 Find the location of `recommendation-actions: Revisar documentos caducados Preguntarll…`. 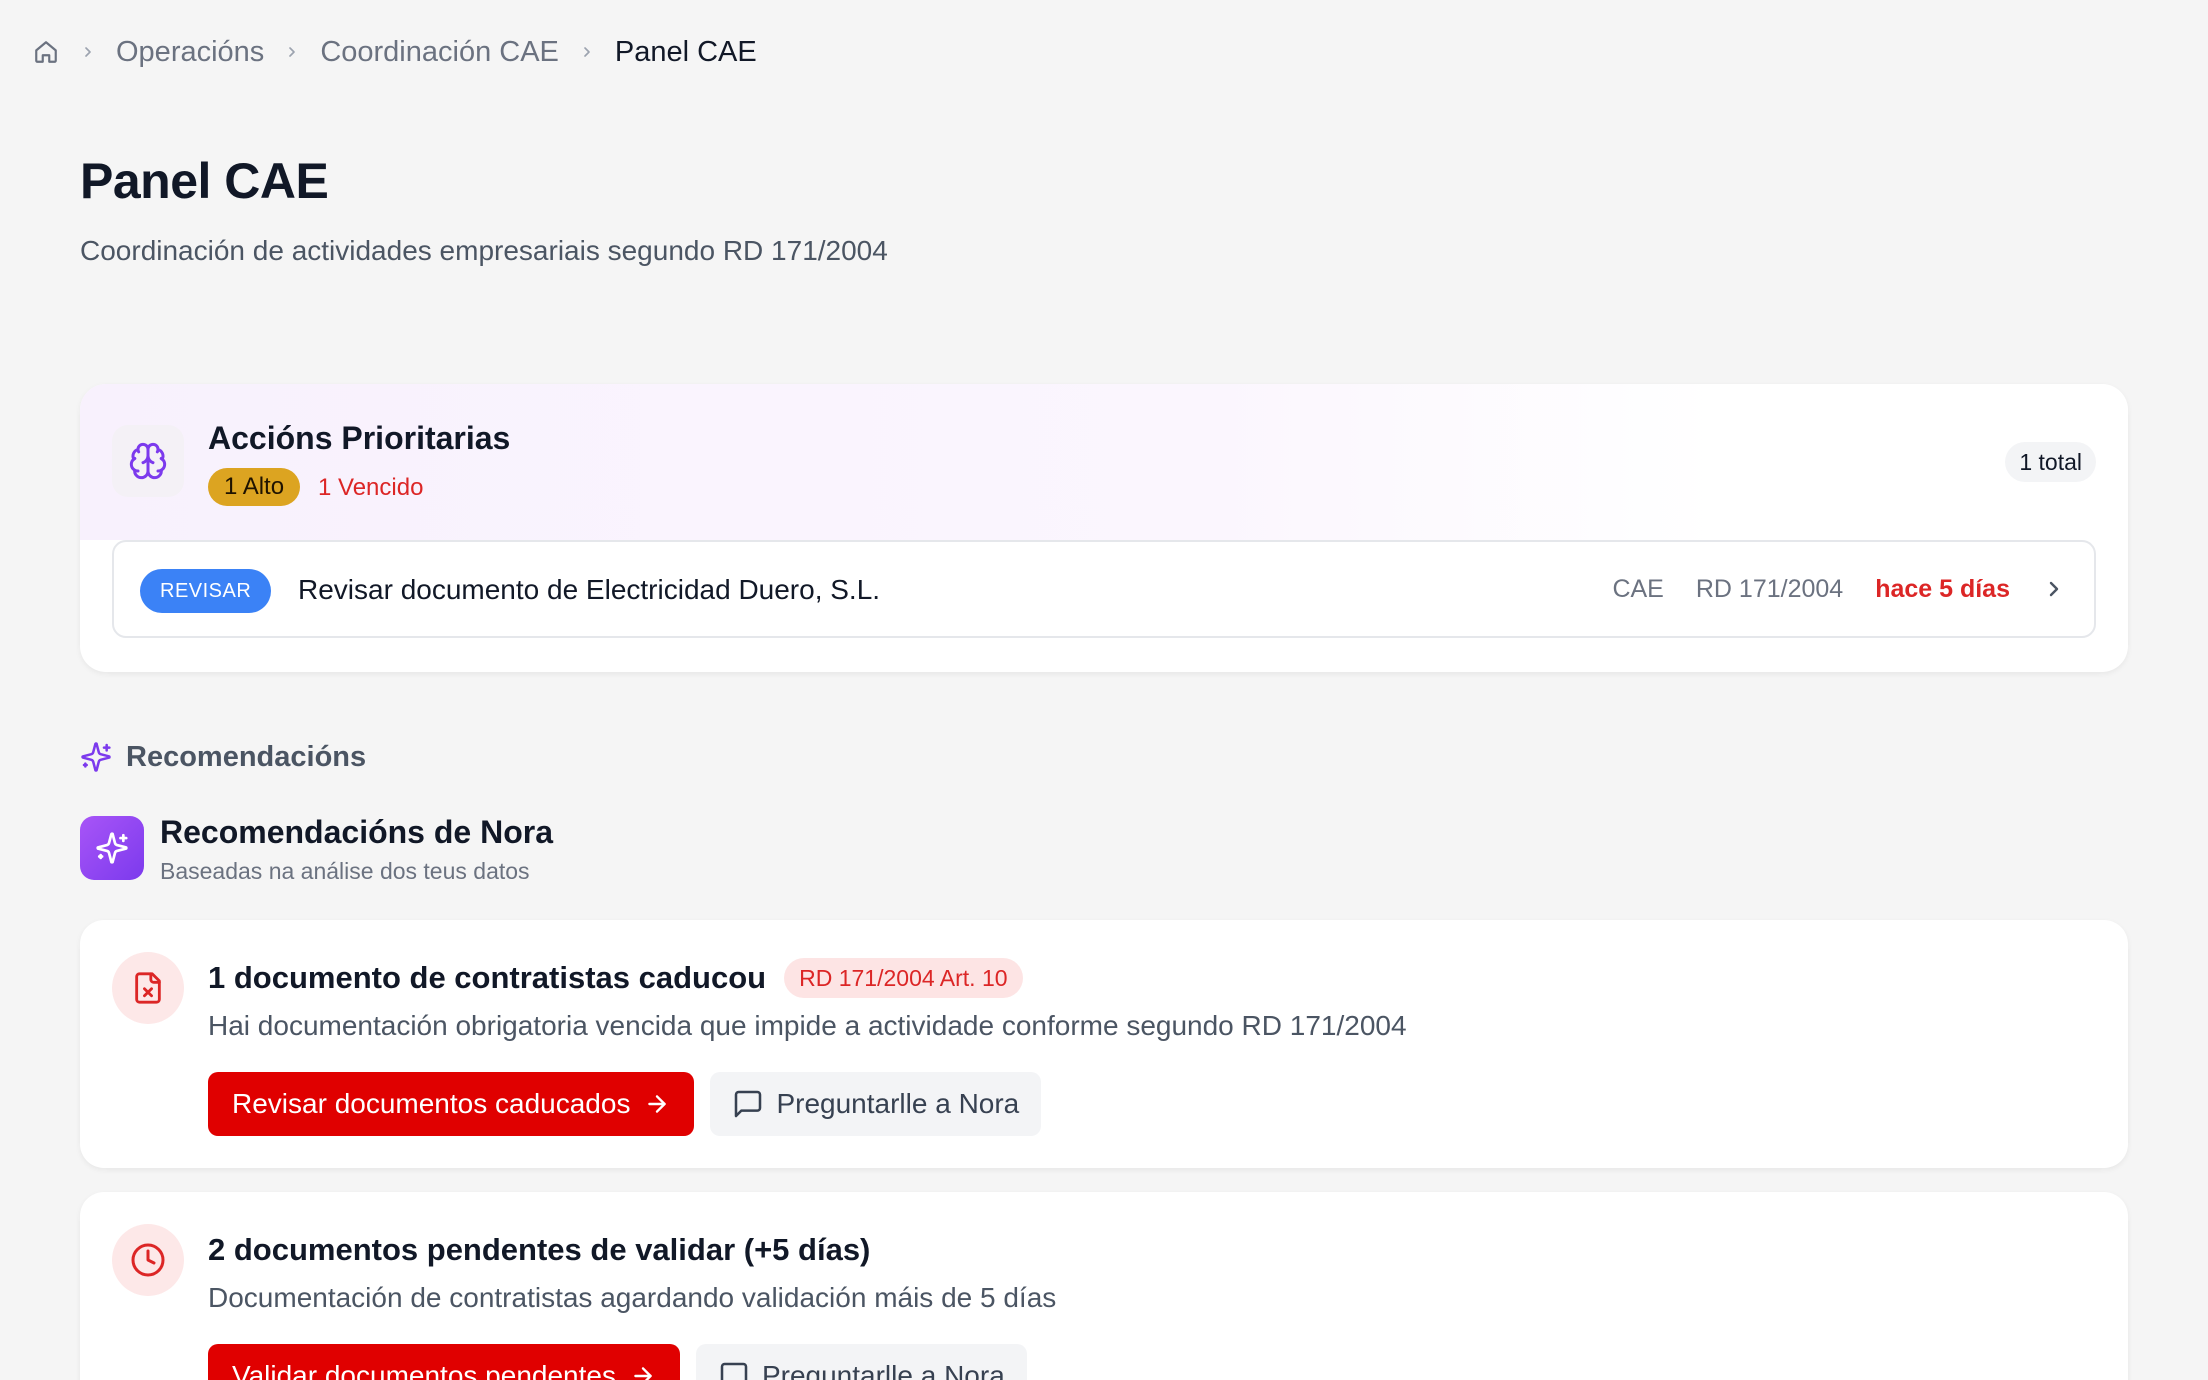

recommendation-actions: Revisar documentos caducados Preguntarll… is located at coordinates (625, 1104).